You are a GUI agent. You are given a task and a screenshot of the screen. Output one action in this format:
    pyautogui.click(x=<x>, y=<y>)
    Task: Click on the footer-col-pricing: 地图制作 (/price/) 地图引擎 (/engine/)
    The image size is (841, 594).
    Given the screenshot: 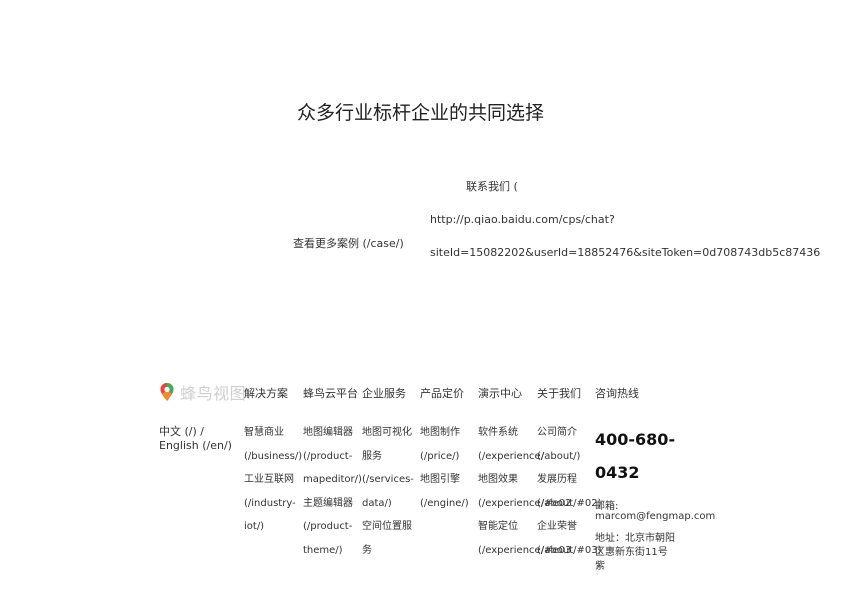 What is the action you would take?
    pyautogui.click(x=444, y=468)
    